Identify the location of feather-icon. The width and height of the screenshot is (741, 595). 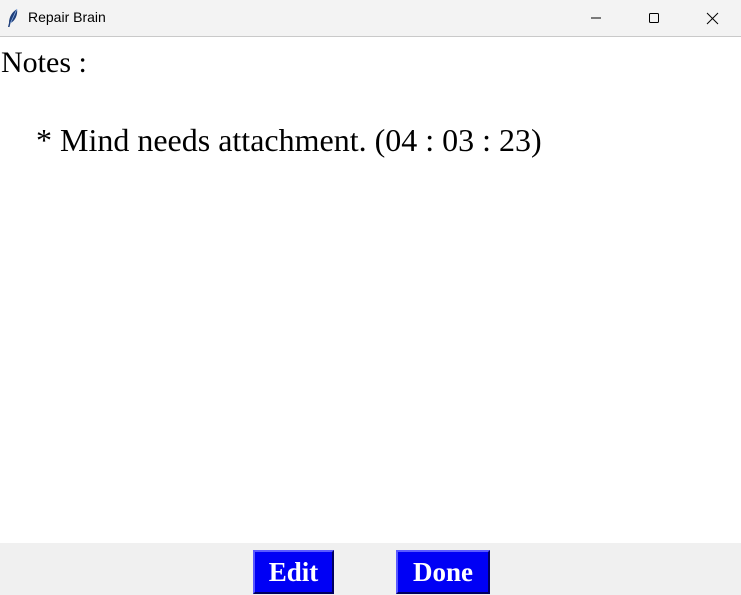
(13, 18).